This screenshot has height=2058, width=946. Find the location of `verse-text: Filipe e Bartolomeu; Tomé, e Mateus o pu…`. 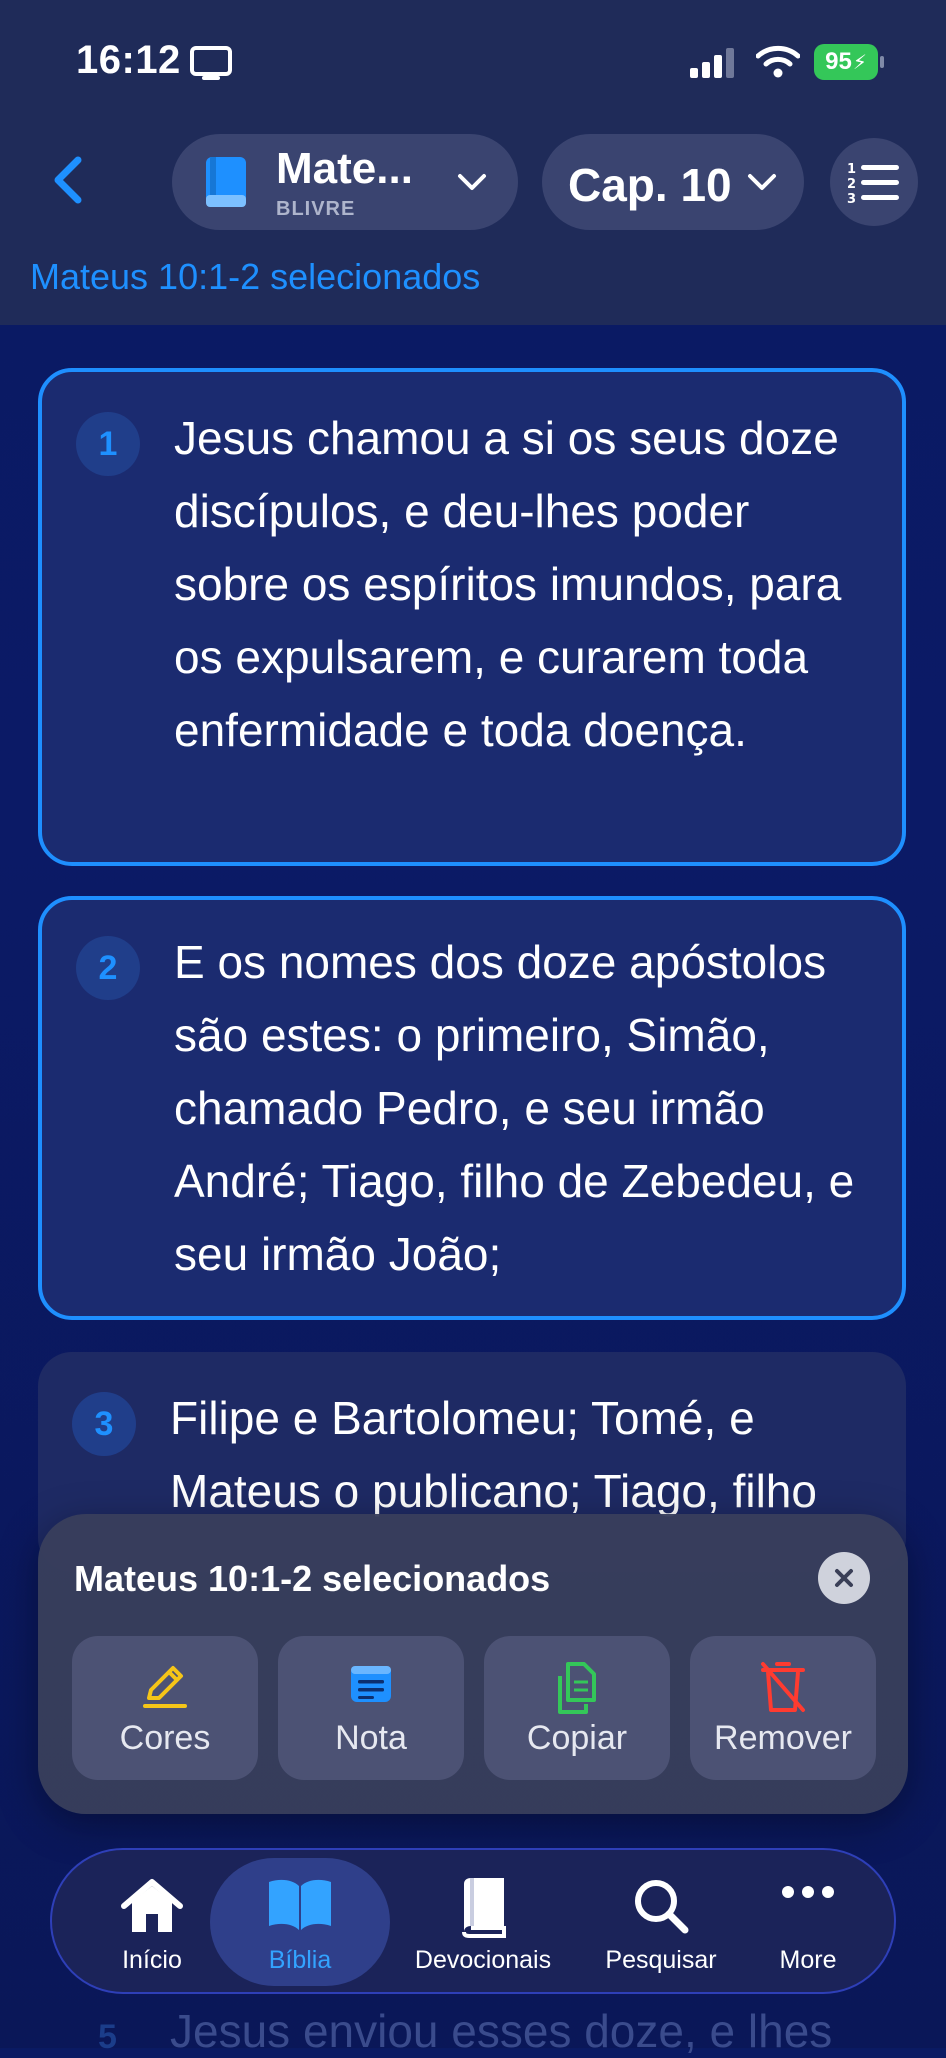

verse-text: Filipe e Bartolomeu; Tomé, e Mateus o pu… is located at coordinates (493, 1454).